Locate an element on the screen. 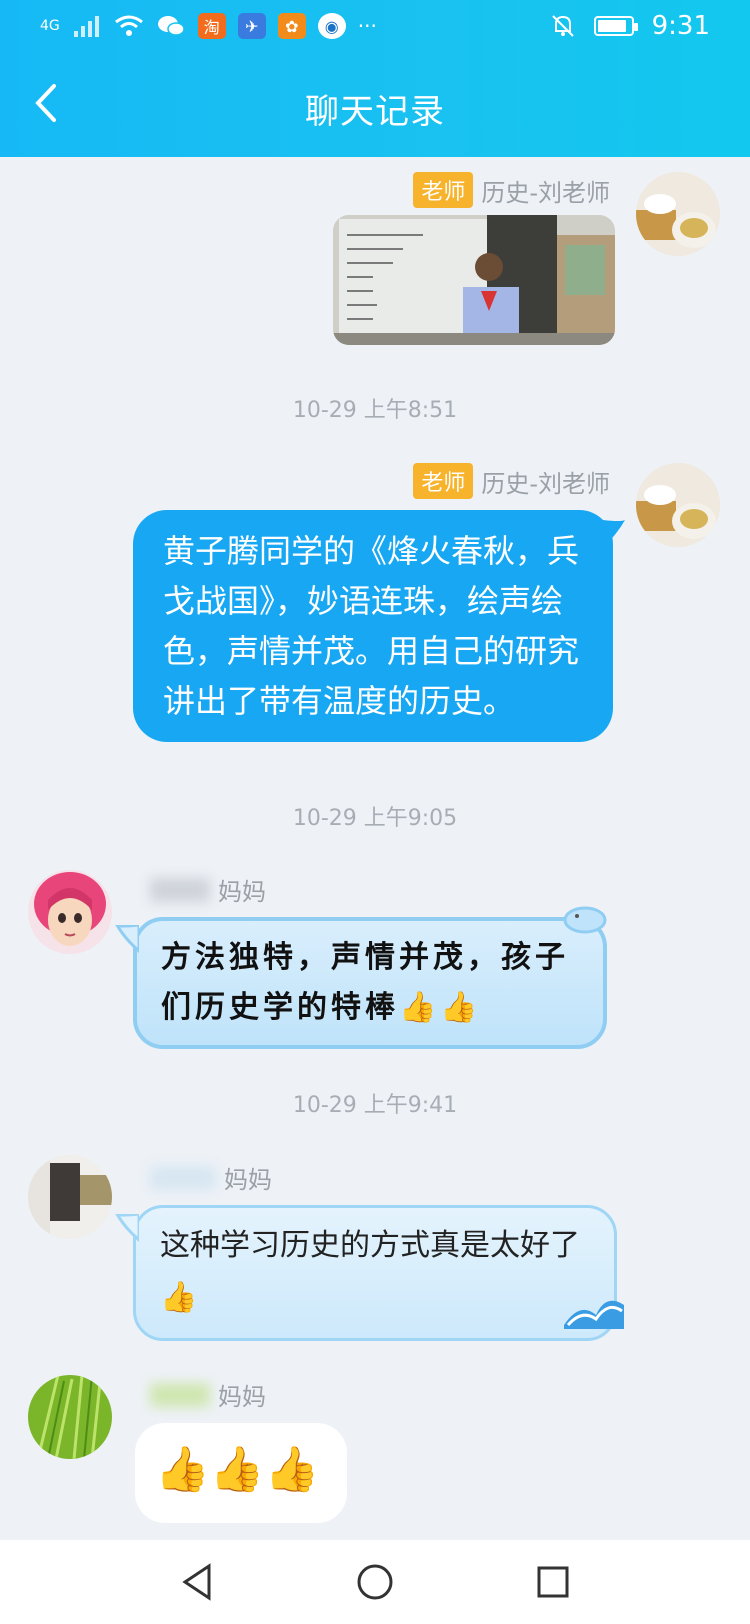 This screenshot has width=750, height=1624. app-header: 4G 淘 ✈ ✿ ◉ ··· 9:31 聊天记录 is located at coordinates (375, 78).